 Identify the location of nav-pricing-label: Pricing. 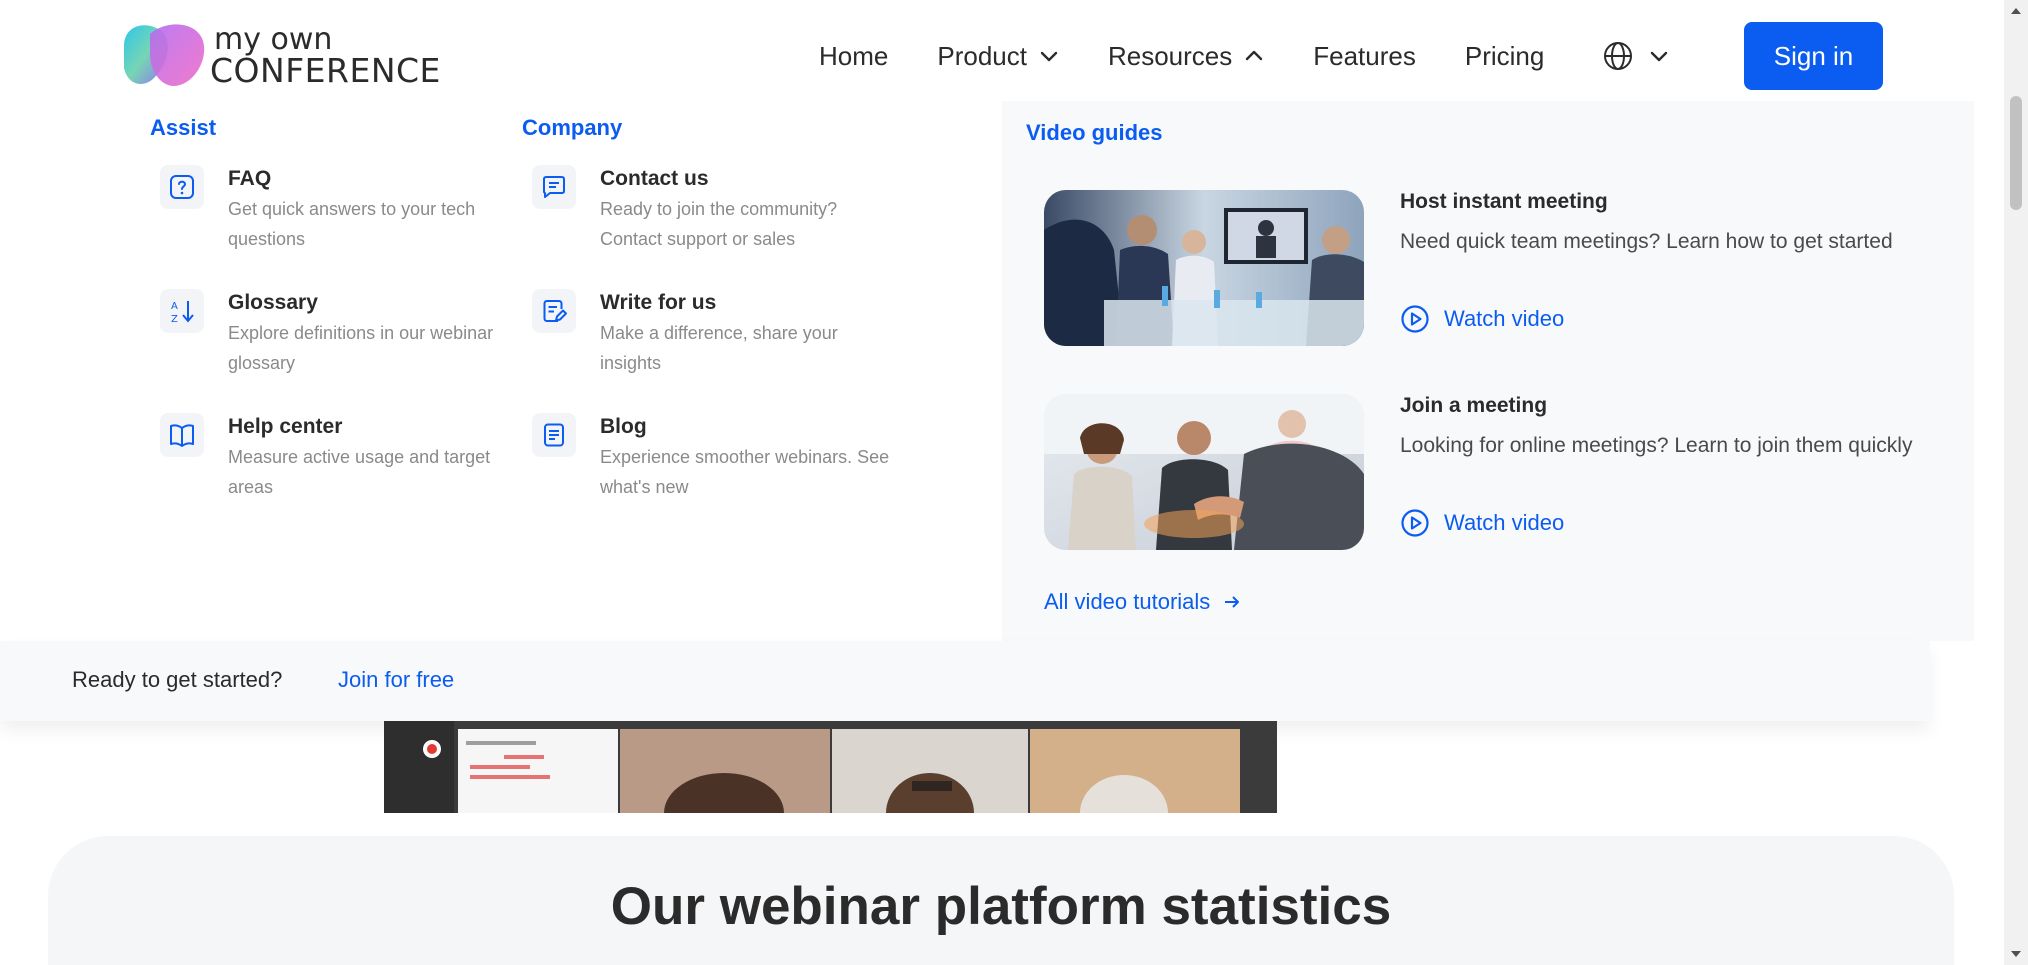
(1504, 55).